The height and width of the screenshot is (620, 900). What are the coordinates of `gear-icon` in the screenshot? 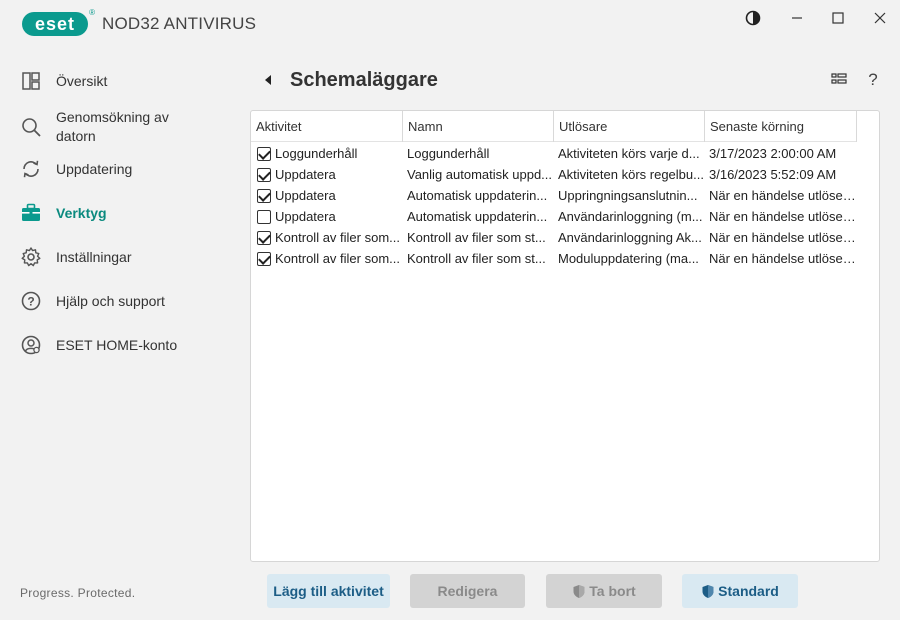 It's located at (32, 258).